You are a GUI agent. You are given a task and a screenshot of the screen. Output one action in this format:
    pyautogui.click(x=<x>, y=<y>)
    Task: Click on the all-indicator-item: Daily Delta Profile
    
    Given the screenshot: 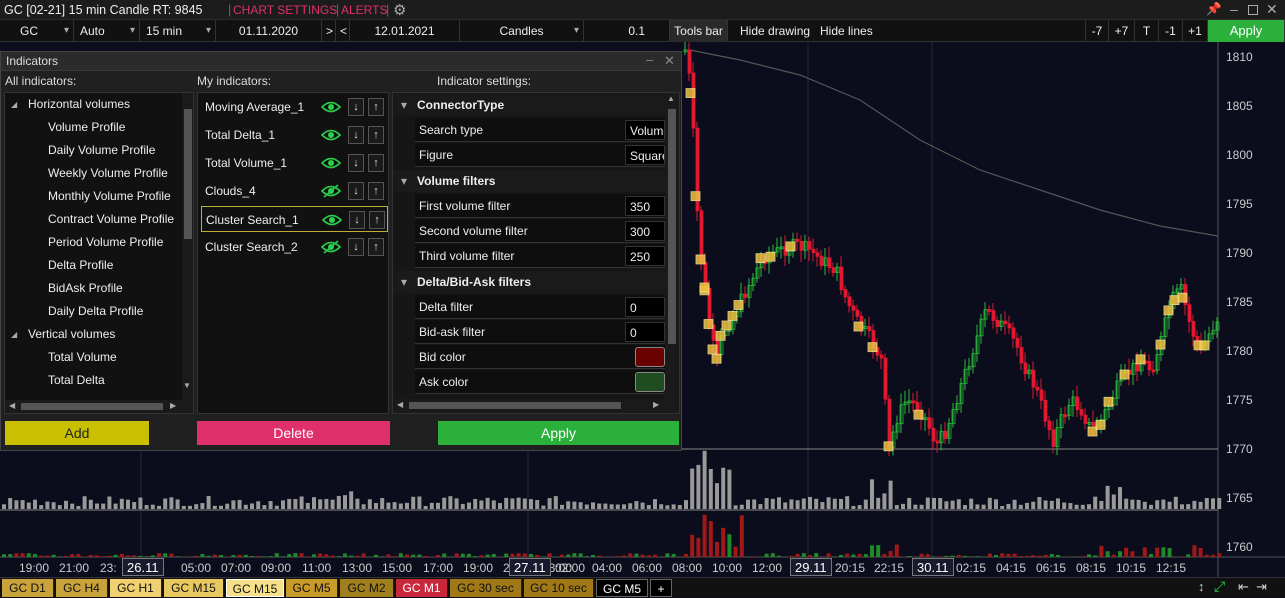 What is the action you would take?
    pyautogui.click(x=74, y=311)
    